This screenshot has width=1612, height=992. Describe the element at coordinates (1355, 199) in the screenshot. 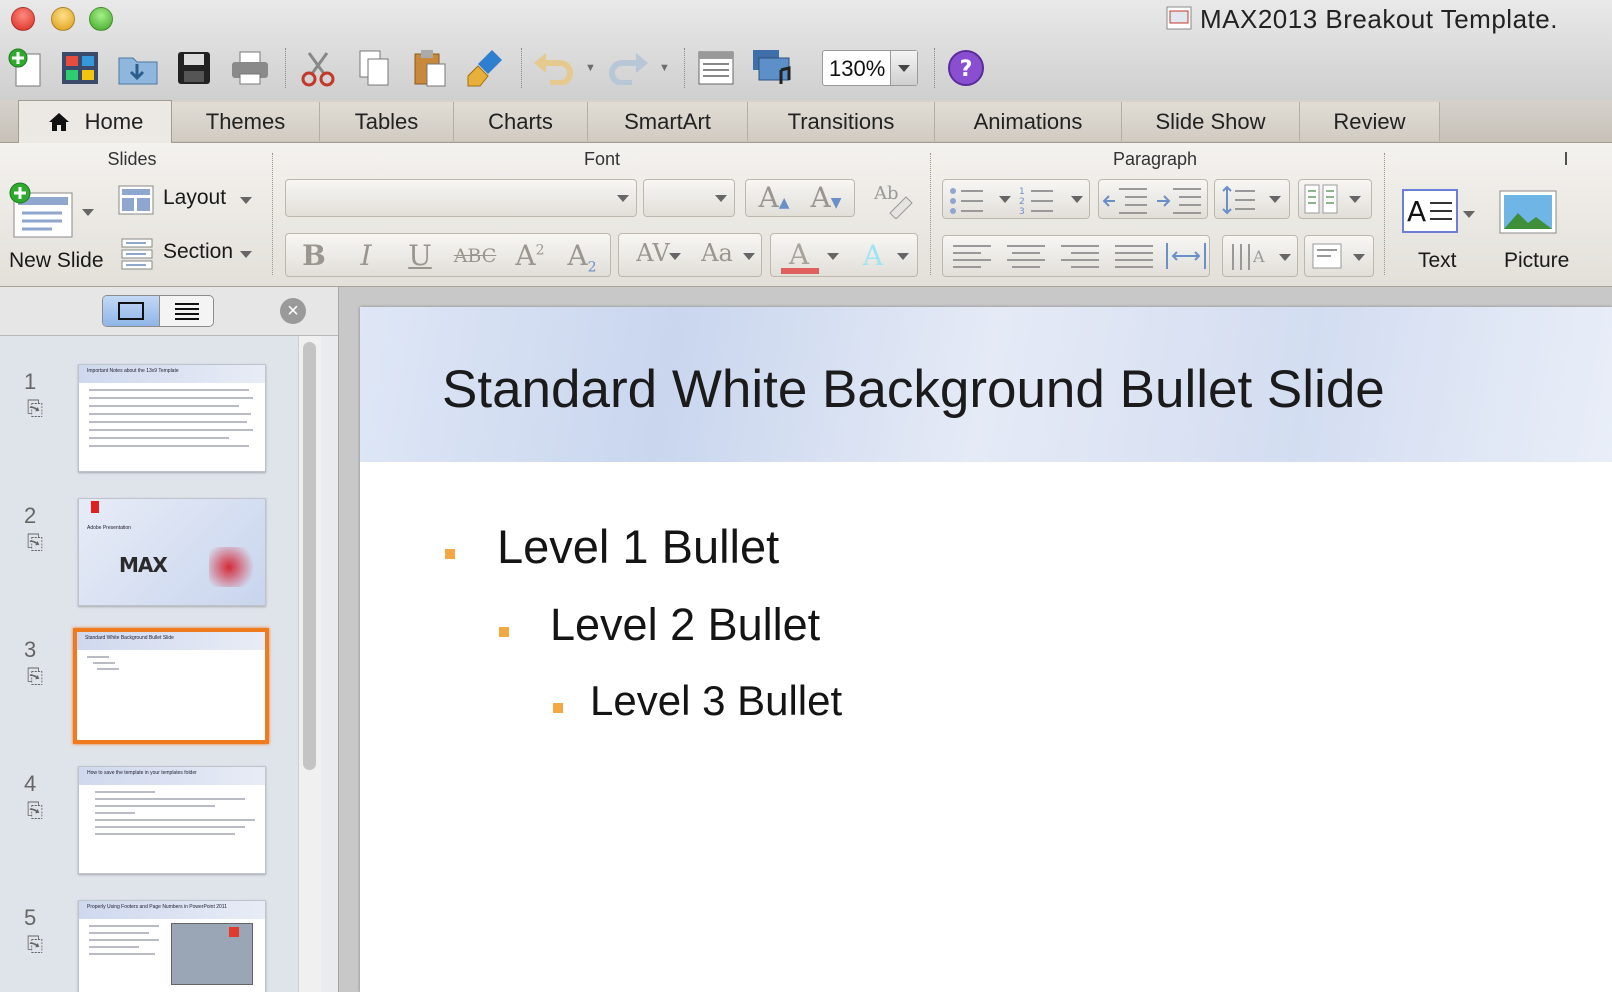

I see `columns-dropdown-icon` at that location.